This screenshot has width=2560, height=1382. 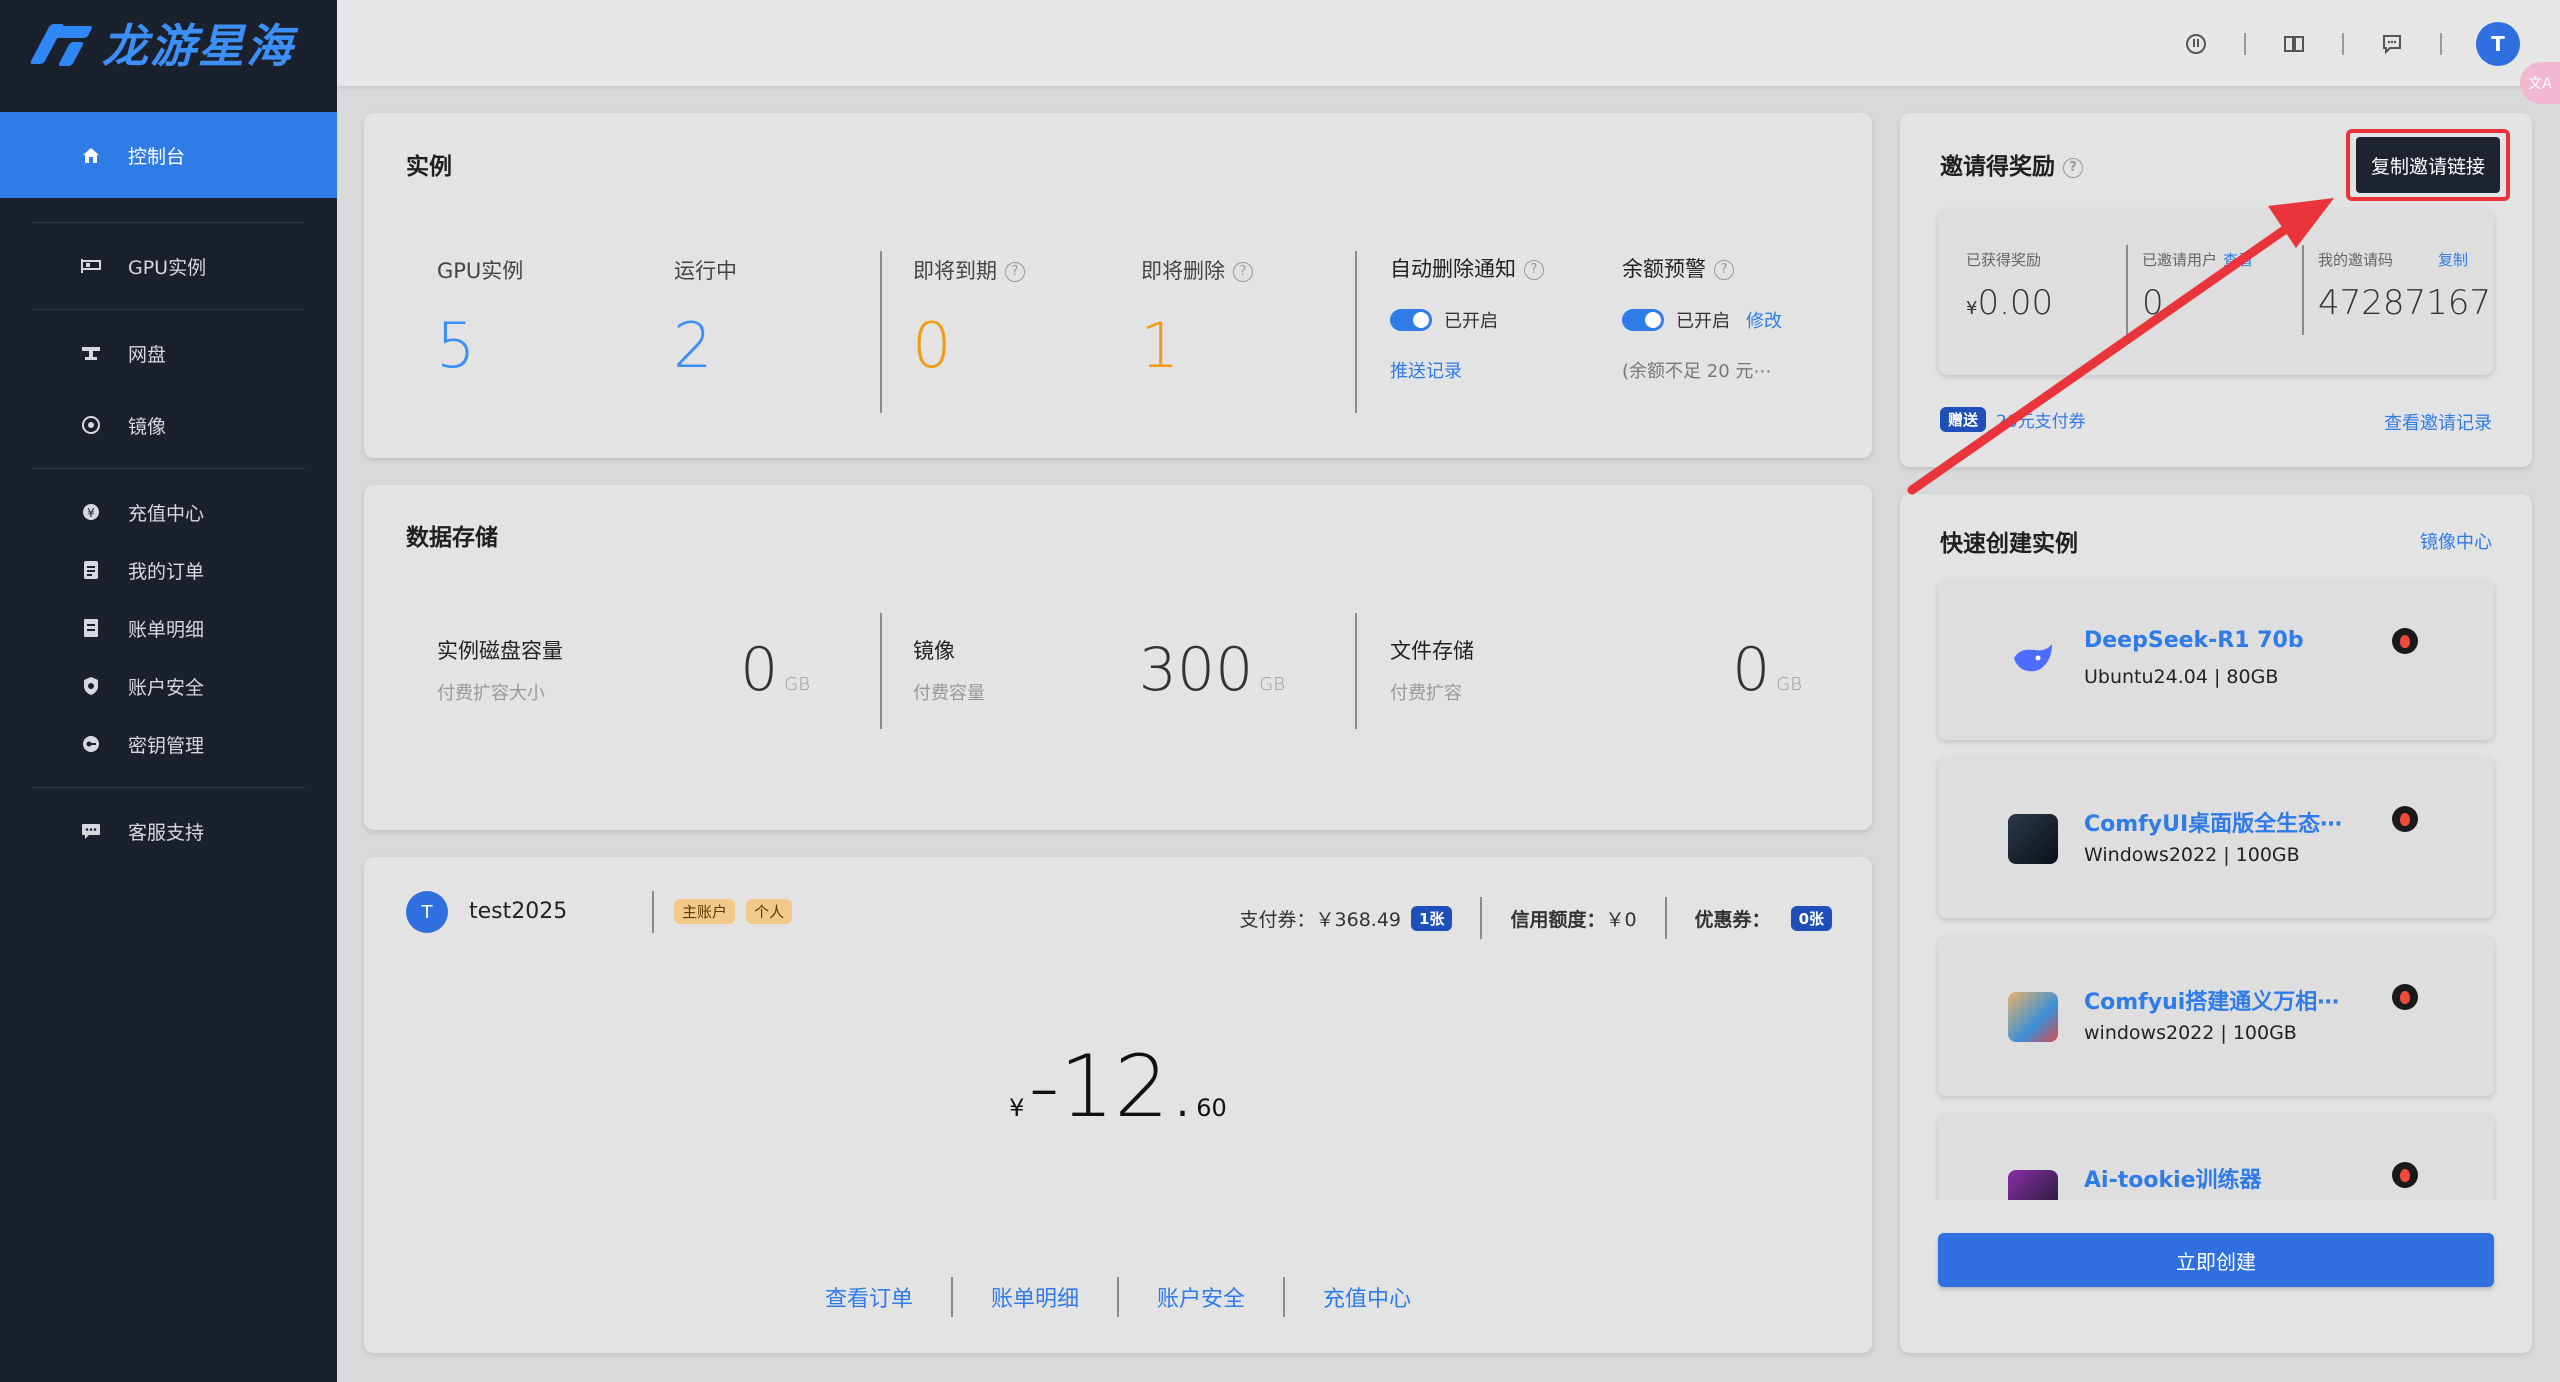 I want to click on book-icon, so click(x=2294, y=44).